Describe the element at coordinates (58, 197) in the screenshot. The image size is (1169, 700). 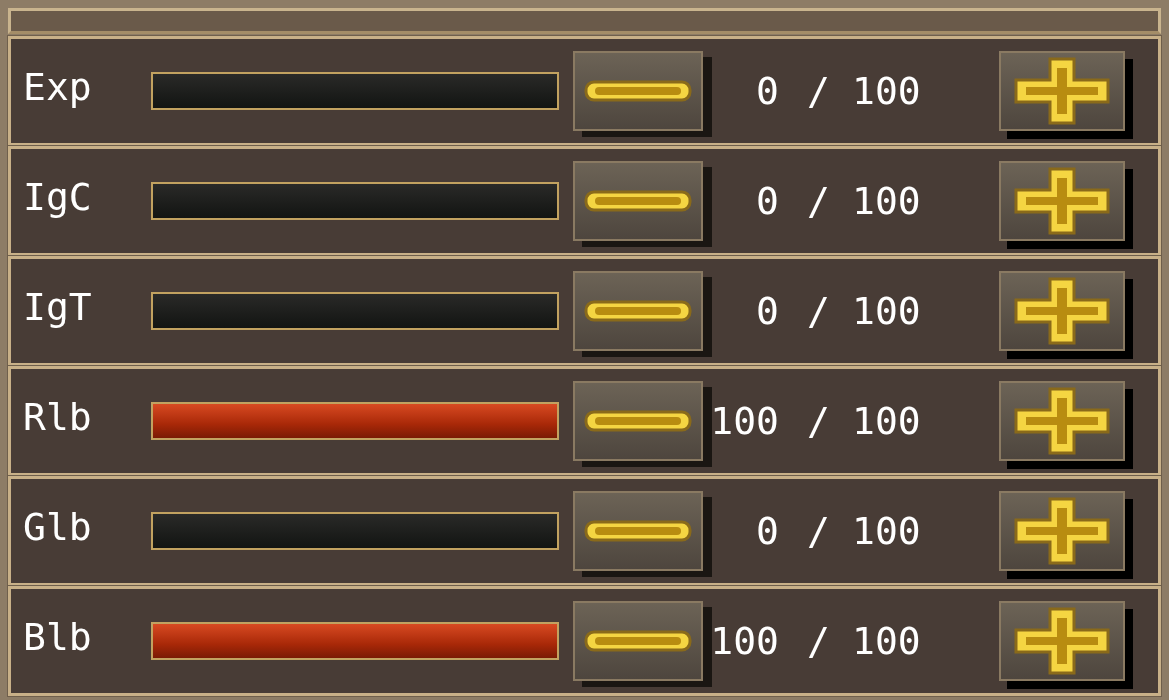
I see `stat-label: IgC` at that location.